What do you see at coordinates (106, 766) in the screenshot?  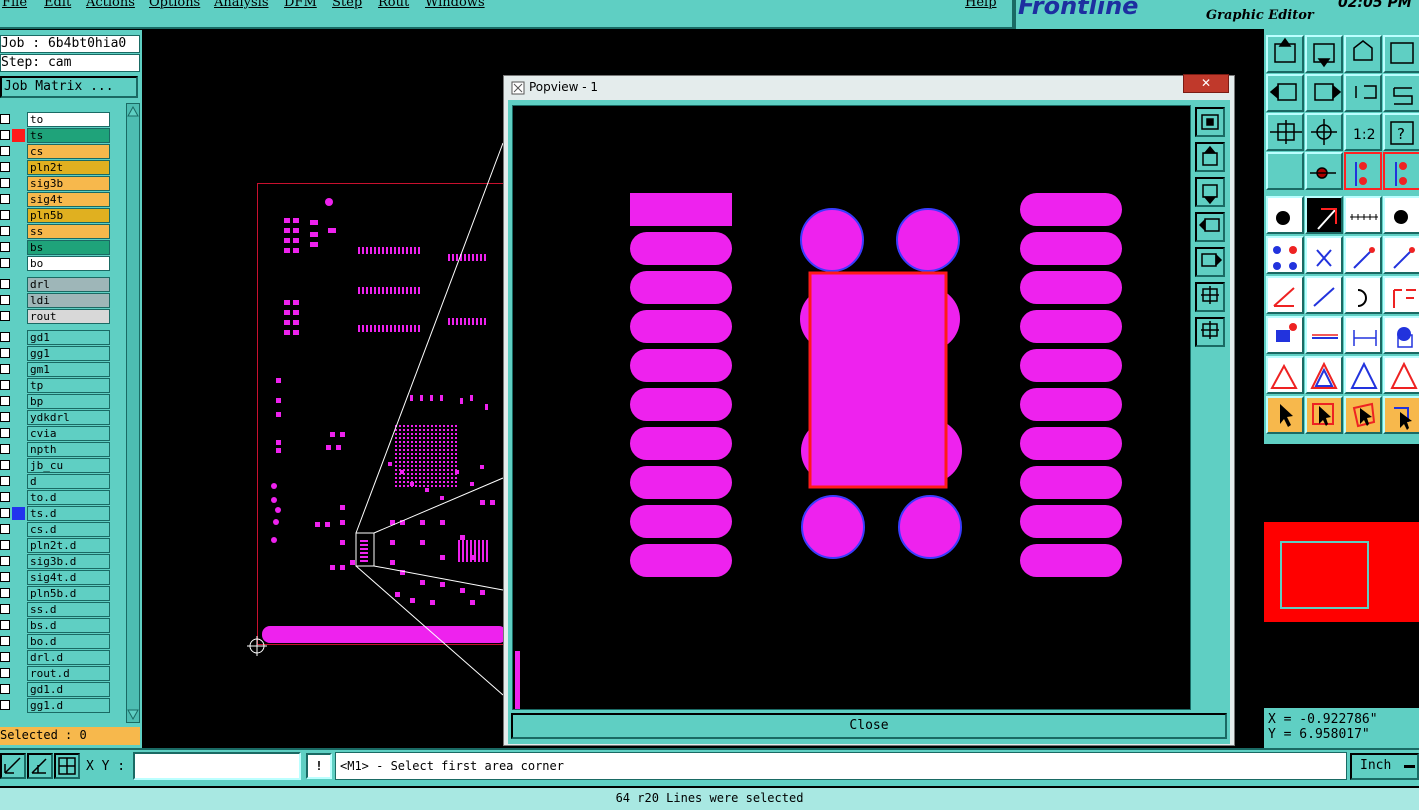 I see `xy-label: X Y :` at bounding box center [106, 766].